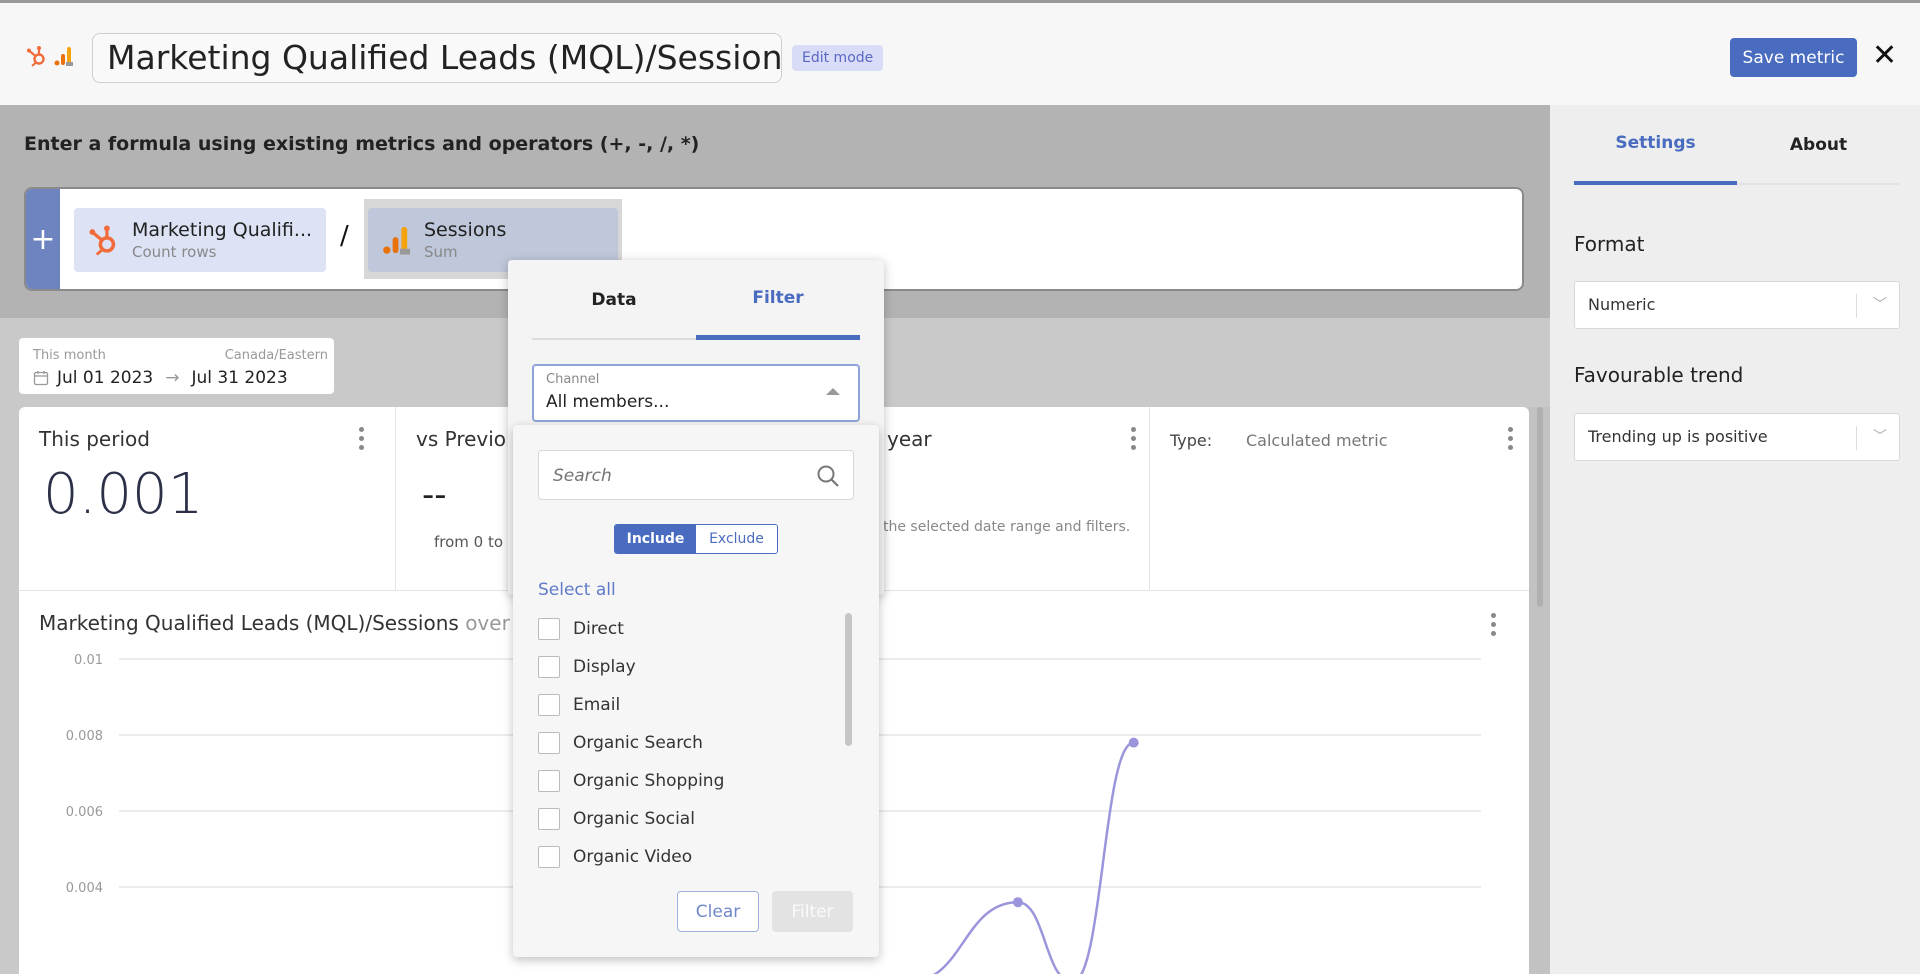  I want to click on include-exclude-toggle: Include Exclude, so click(696, 539).